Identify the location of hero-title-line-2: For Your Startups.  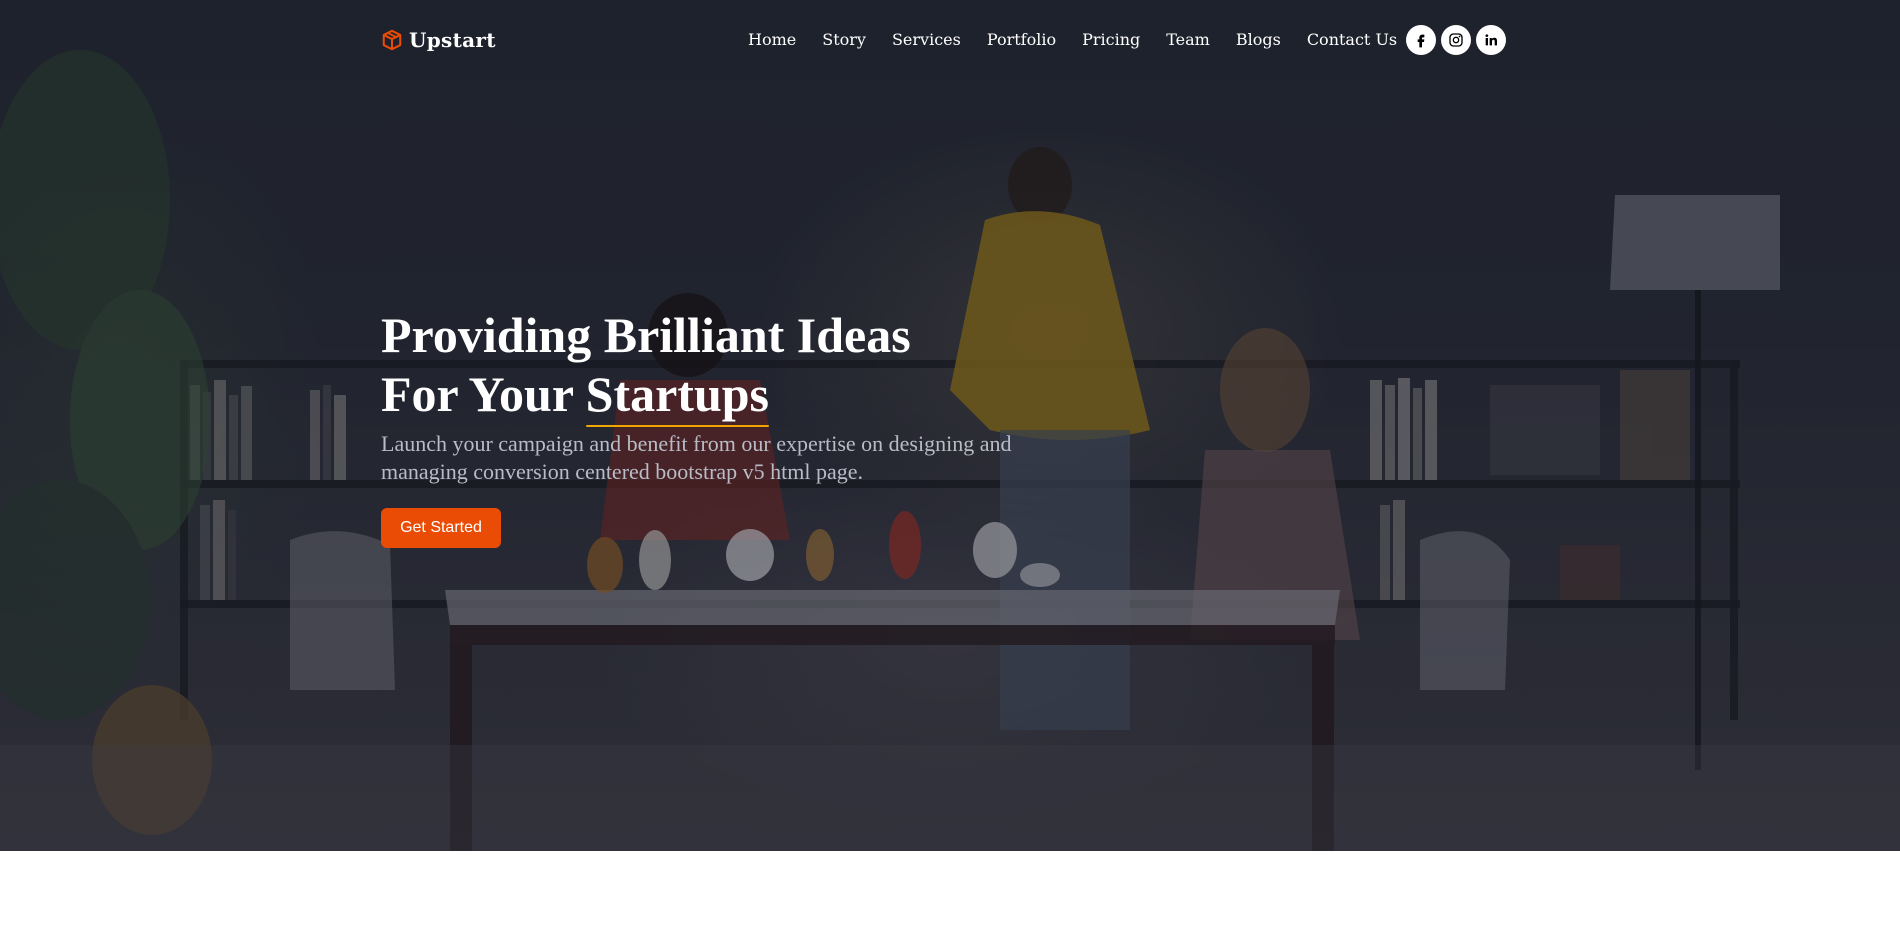
(761, 396).